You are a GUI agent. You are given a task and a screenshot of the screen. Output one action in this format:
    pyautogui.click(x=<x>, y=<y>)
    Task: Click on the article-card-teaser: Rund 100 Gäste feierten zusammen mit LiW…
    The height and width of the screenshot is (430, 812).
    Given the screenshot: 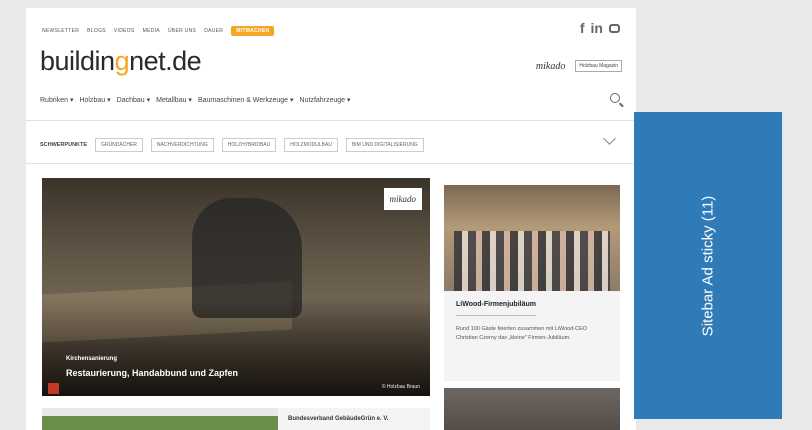 What is the action you would take?
    pyautogui.click(x=522, y=333)
    